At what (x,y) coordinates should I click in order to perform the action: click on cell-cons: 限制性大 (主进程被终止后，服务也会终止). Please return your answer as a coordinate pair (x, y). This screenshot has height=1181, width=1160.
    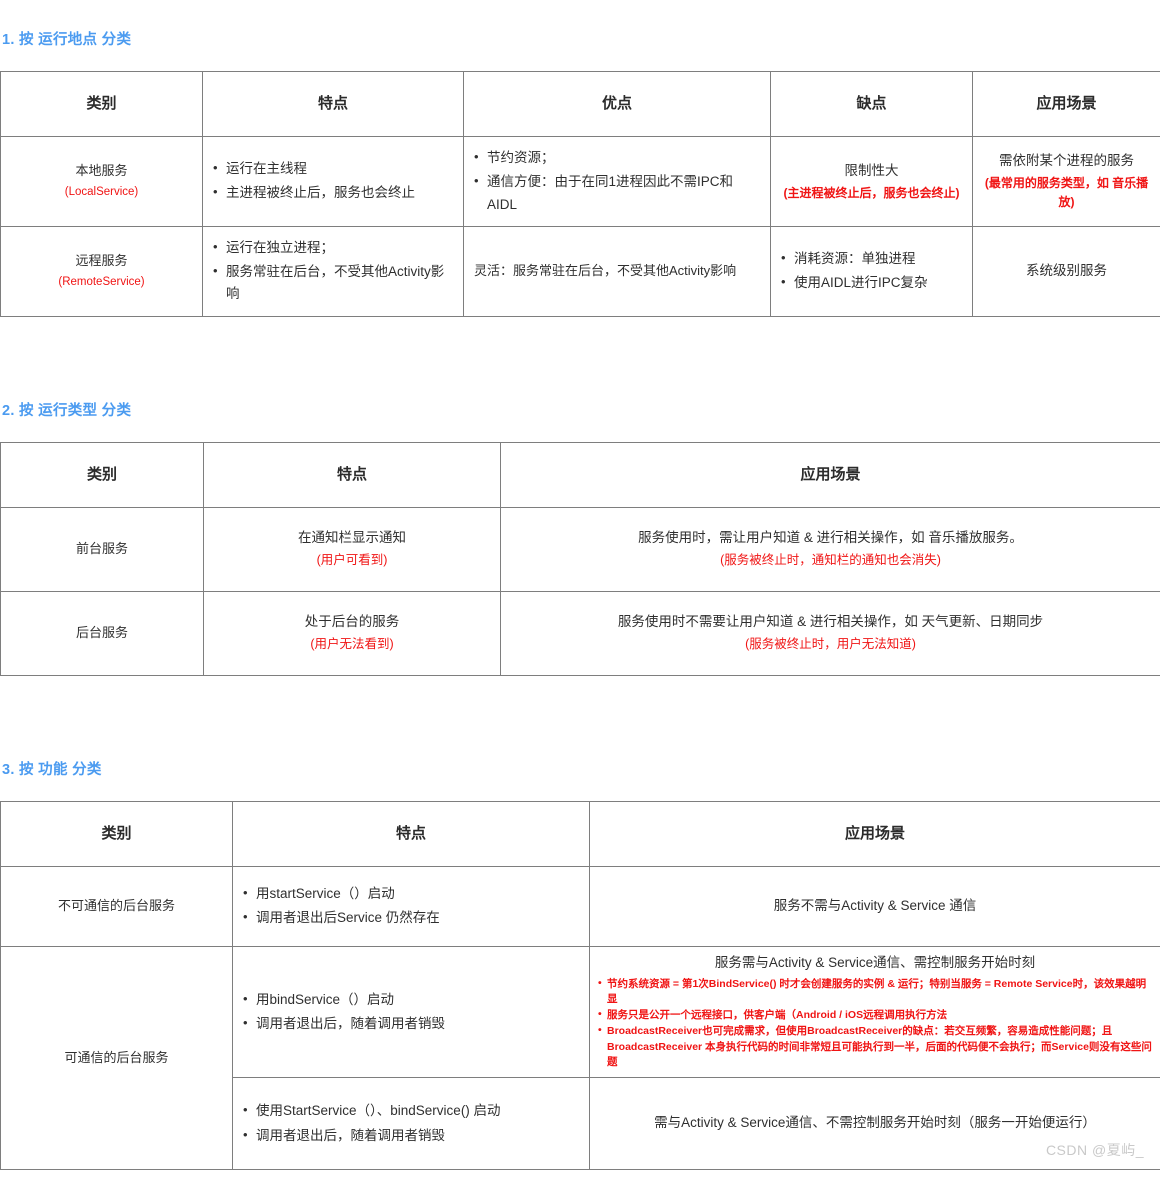
    Looking at the image, I should click on (871, 181).